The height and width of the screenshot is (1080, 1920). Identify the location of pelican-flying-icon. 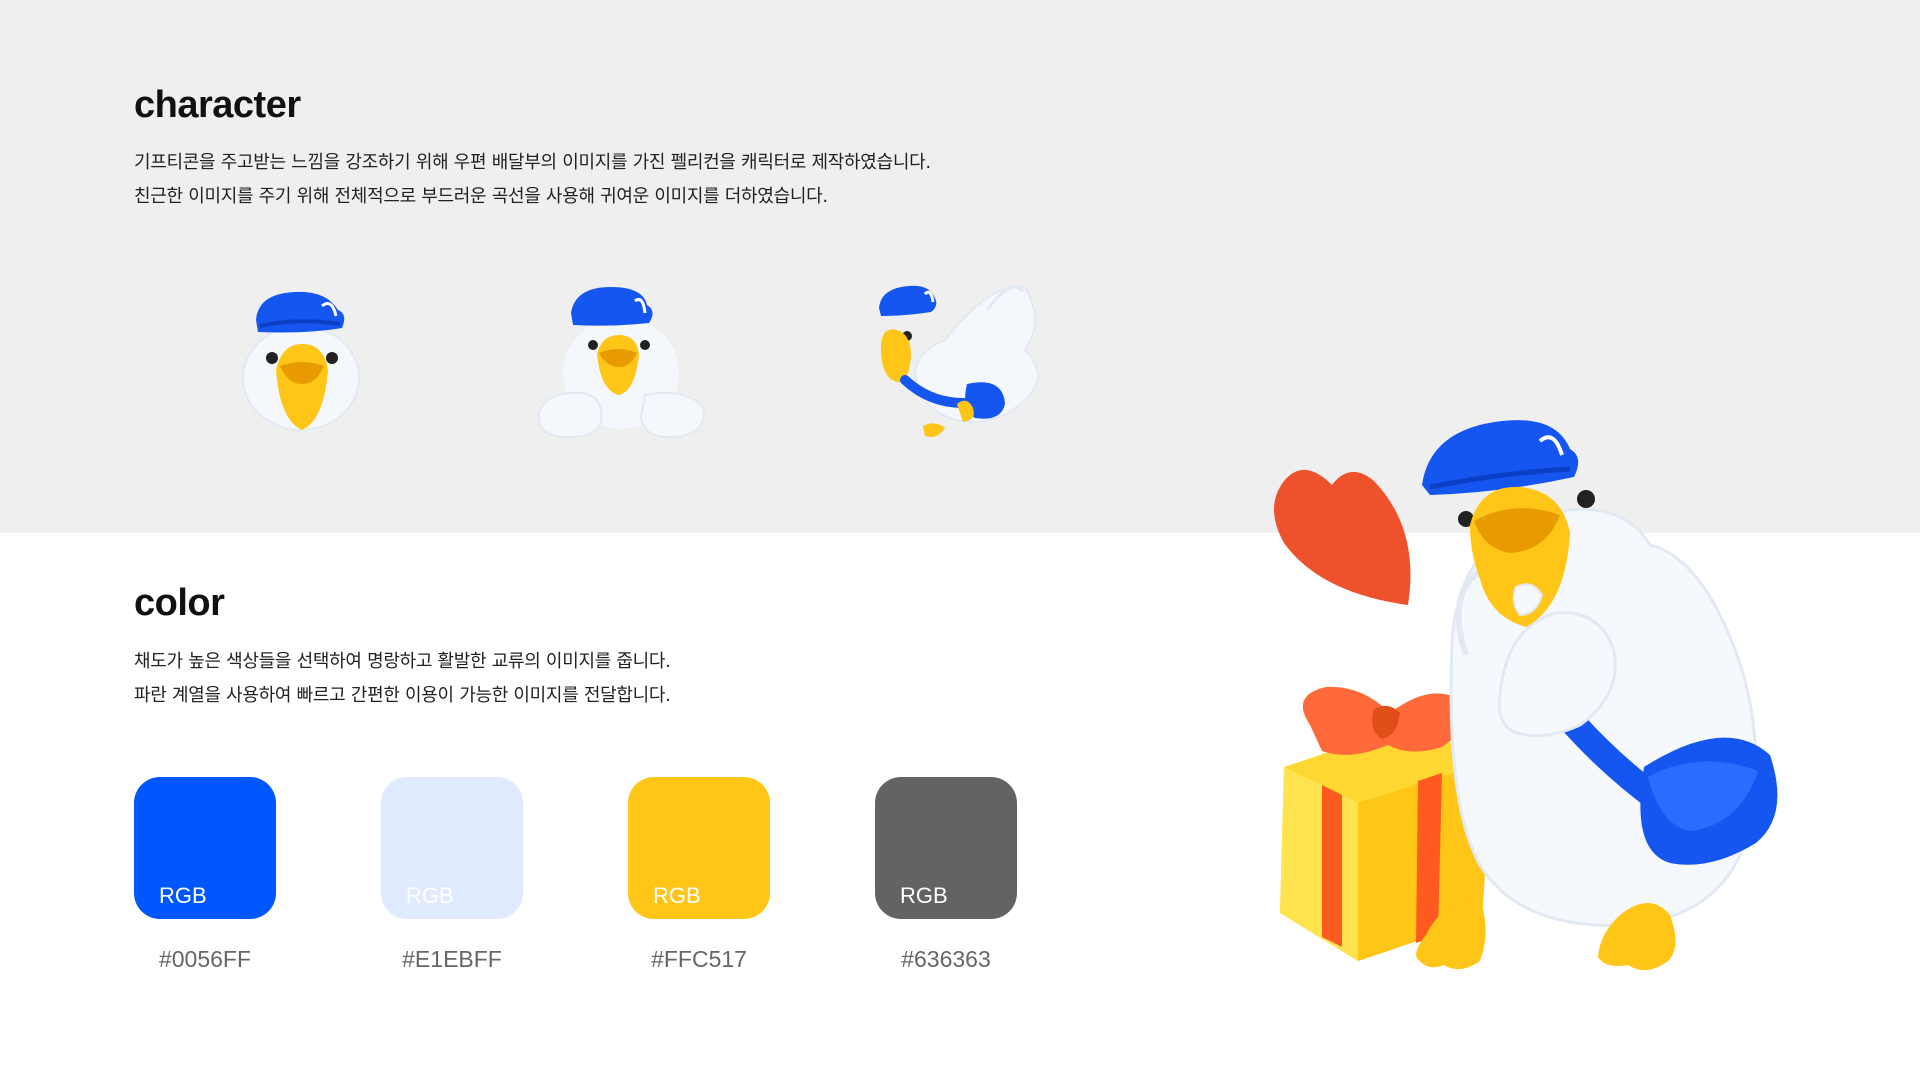
(959, 361).